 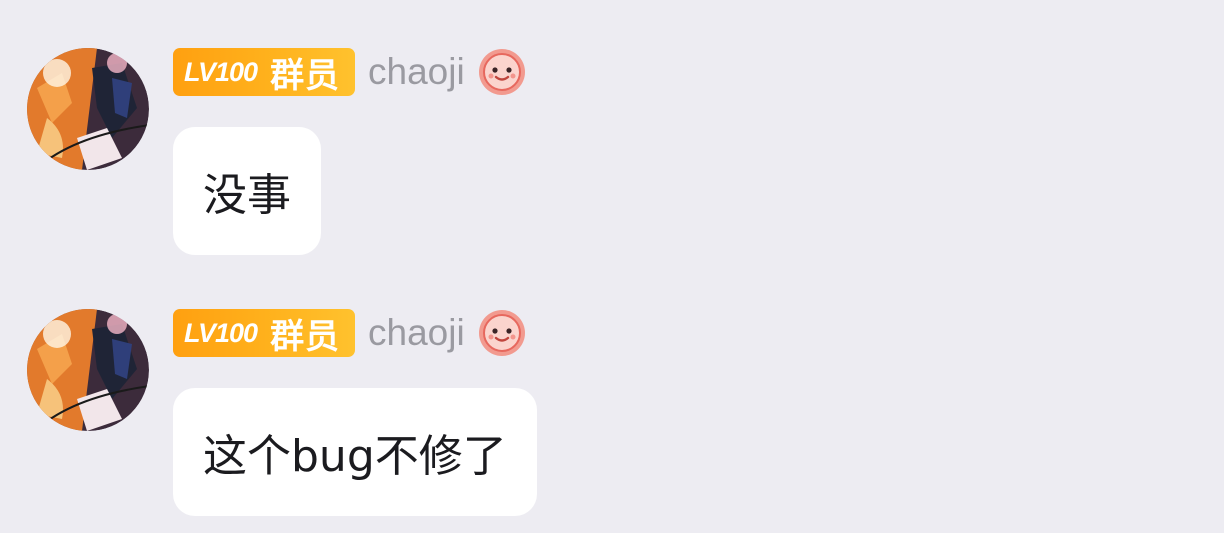 I want to click on message-bubble: 没事, so click(x=247, y=191).